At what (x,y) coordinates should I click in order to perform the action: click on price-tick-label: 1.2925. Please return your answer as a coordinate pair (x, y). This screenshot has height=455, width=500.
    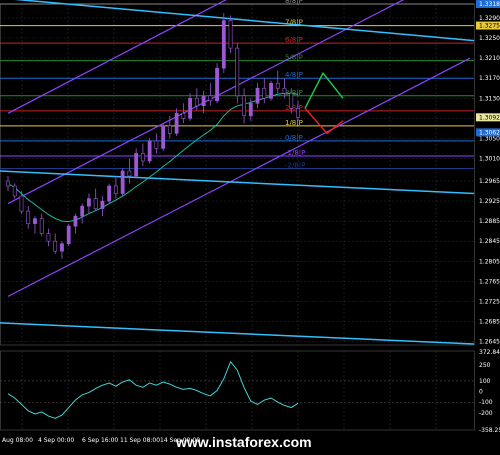
    Looking at the image, I should click on (489, 201).